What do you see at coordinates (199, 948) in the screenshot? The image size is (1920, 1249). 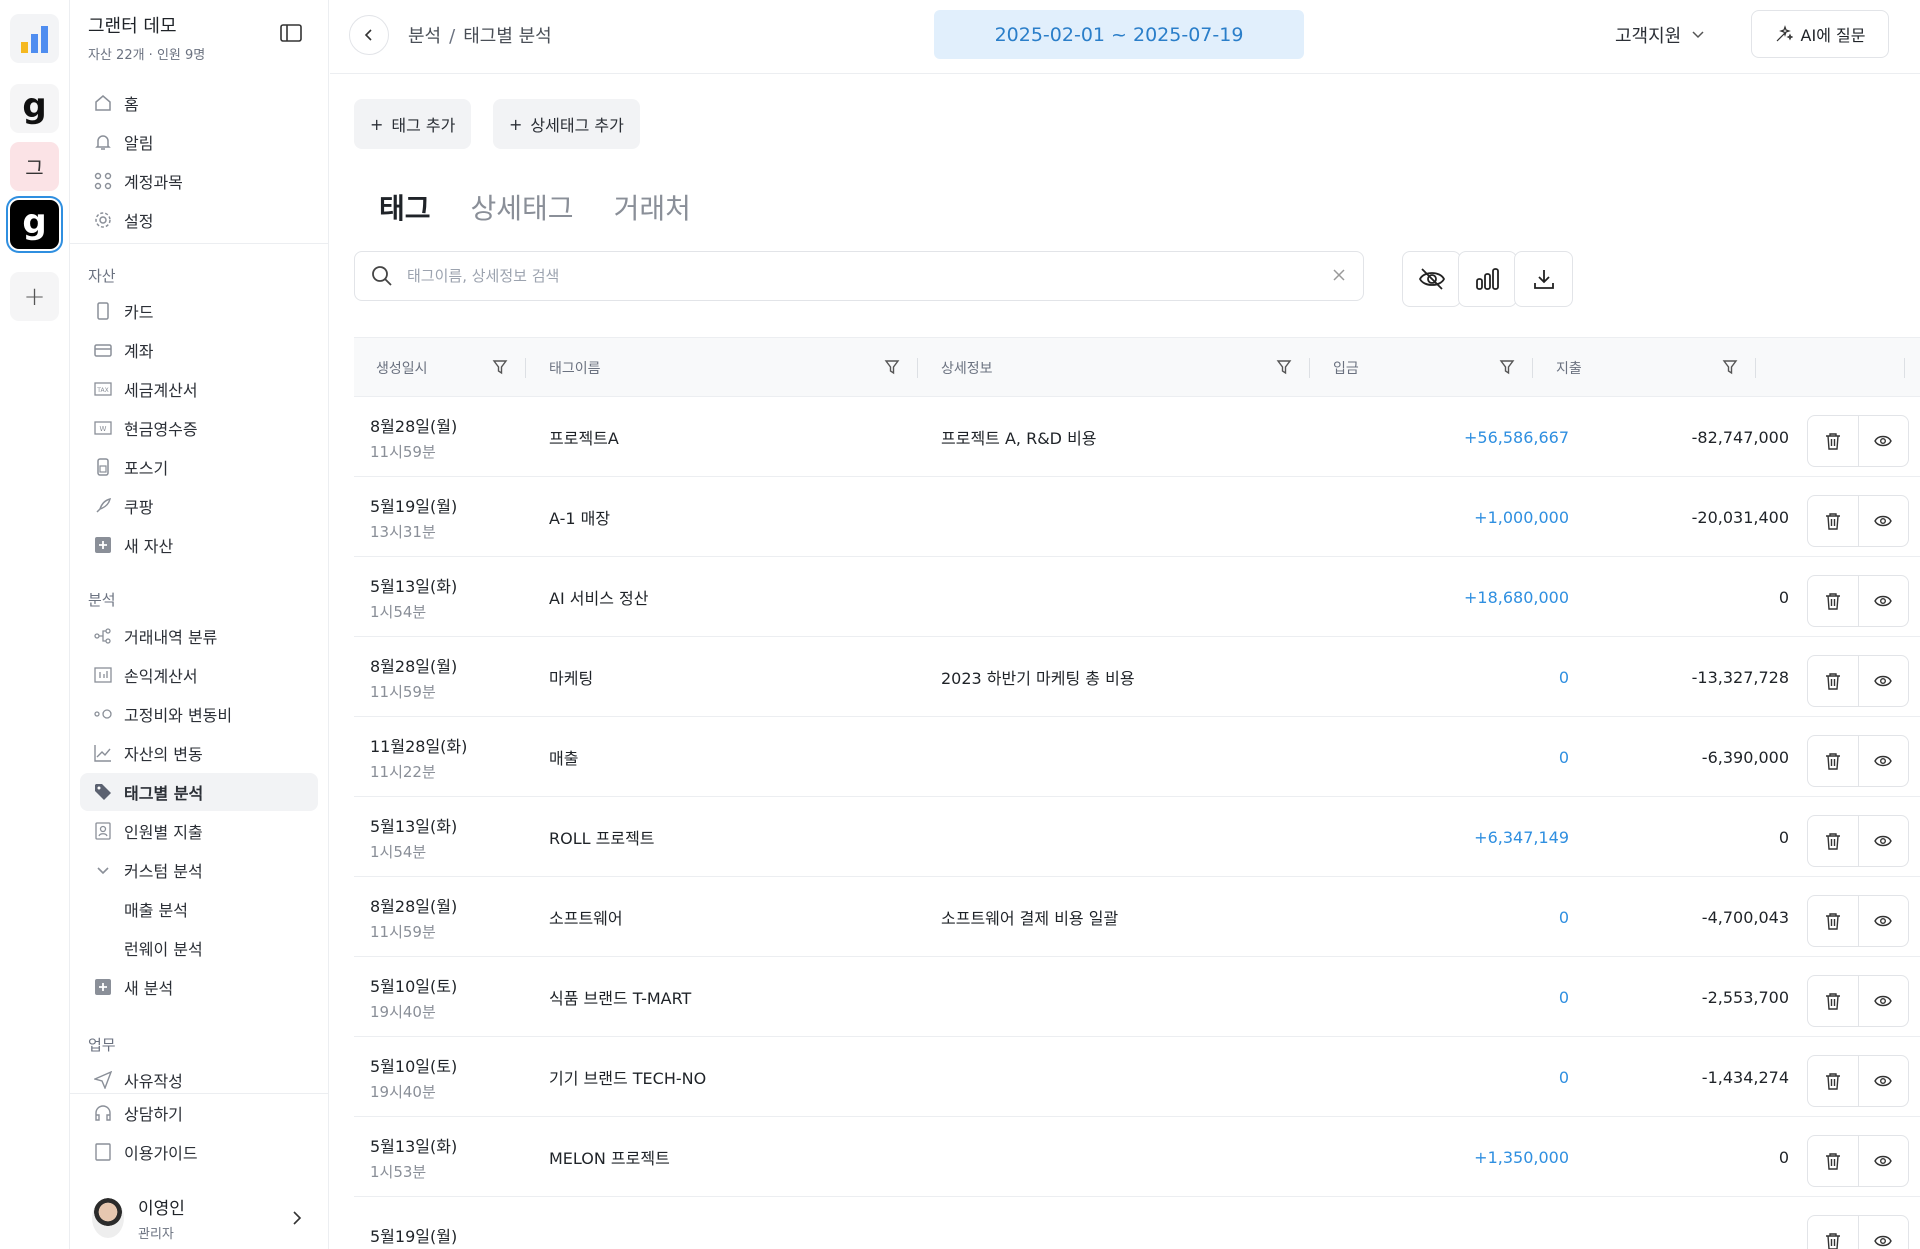 I see `sidebar-item-runway: 런웨이 분석` at bounding box center [199, 948].